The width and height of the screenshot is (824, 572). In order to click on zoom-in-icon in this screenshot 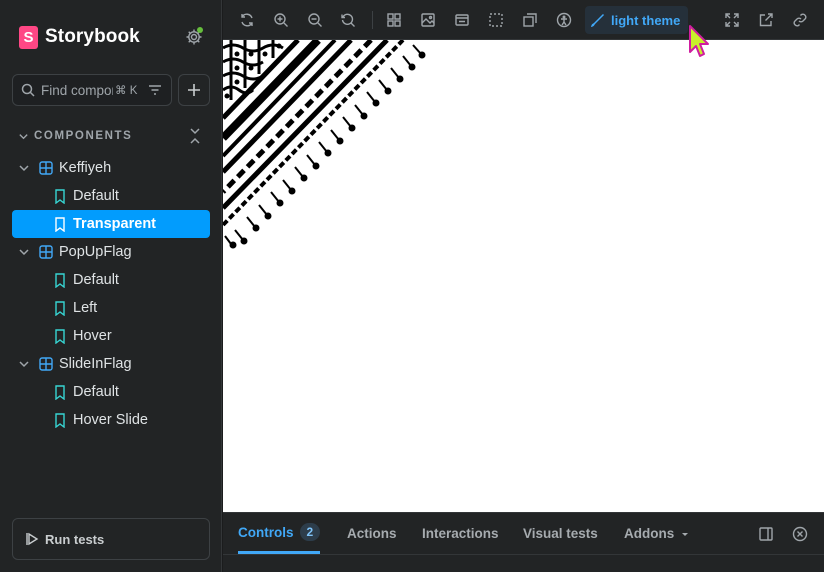, I will do `click(281, 20)`.